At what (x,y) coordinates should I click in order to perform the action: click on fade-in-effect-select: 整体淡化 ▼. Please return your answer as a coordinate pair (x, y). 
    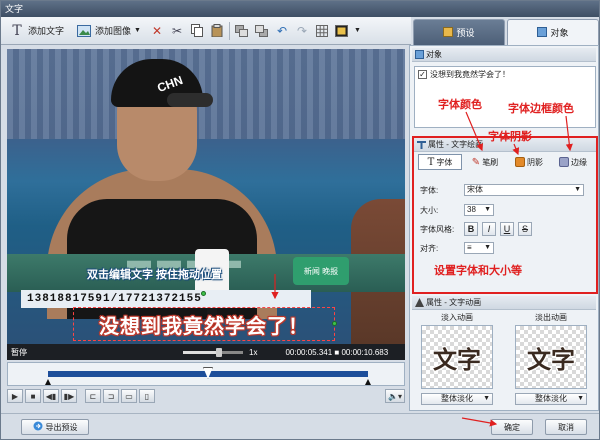
    Looking at the image, I should click on (457, 399).